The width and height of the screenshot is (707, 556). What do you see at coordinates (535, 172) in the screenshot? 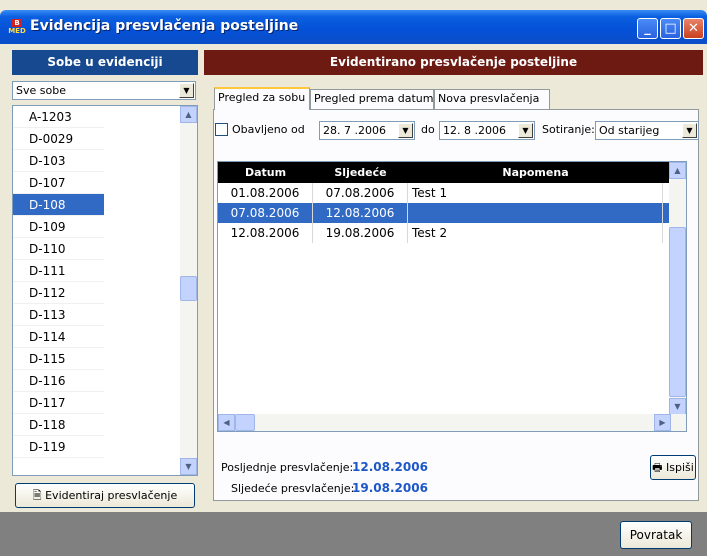
I see `column-header-note: Napomena` at bounding box center [535, 172].